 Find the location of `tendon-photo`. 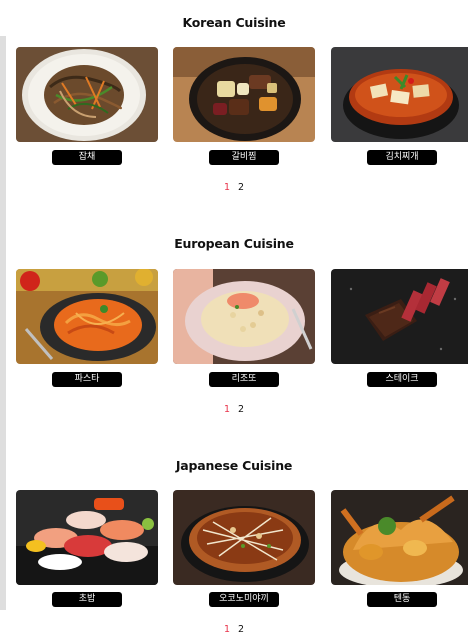

tendon-photo is located at coordinates (399, 537).